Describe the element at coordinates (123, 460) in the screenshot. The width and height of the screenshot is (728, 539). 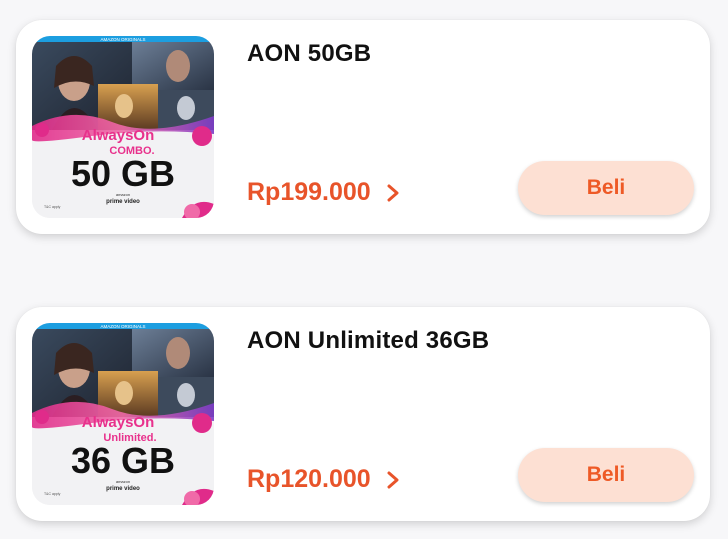
I see `banner-quota: 36 GB` at that location.